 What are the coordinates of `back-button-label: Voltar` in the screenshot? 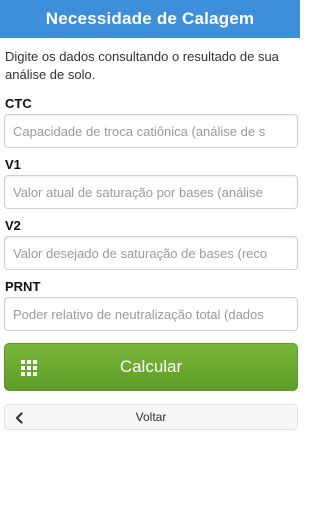 It's located at (151, 417).